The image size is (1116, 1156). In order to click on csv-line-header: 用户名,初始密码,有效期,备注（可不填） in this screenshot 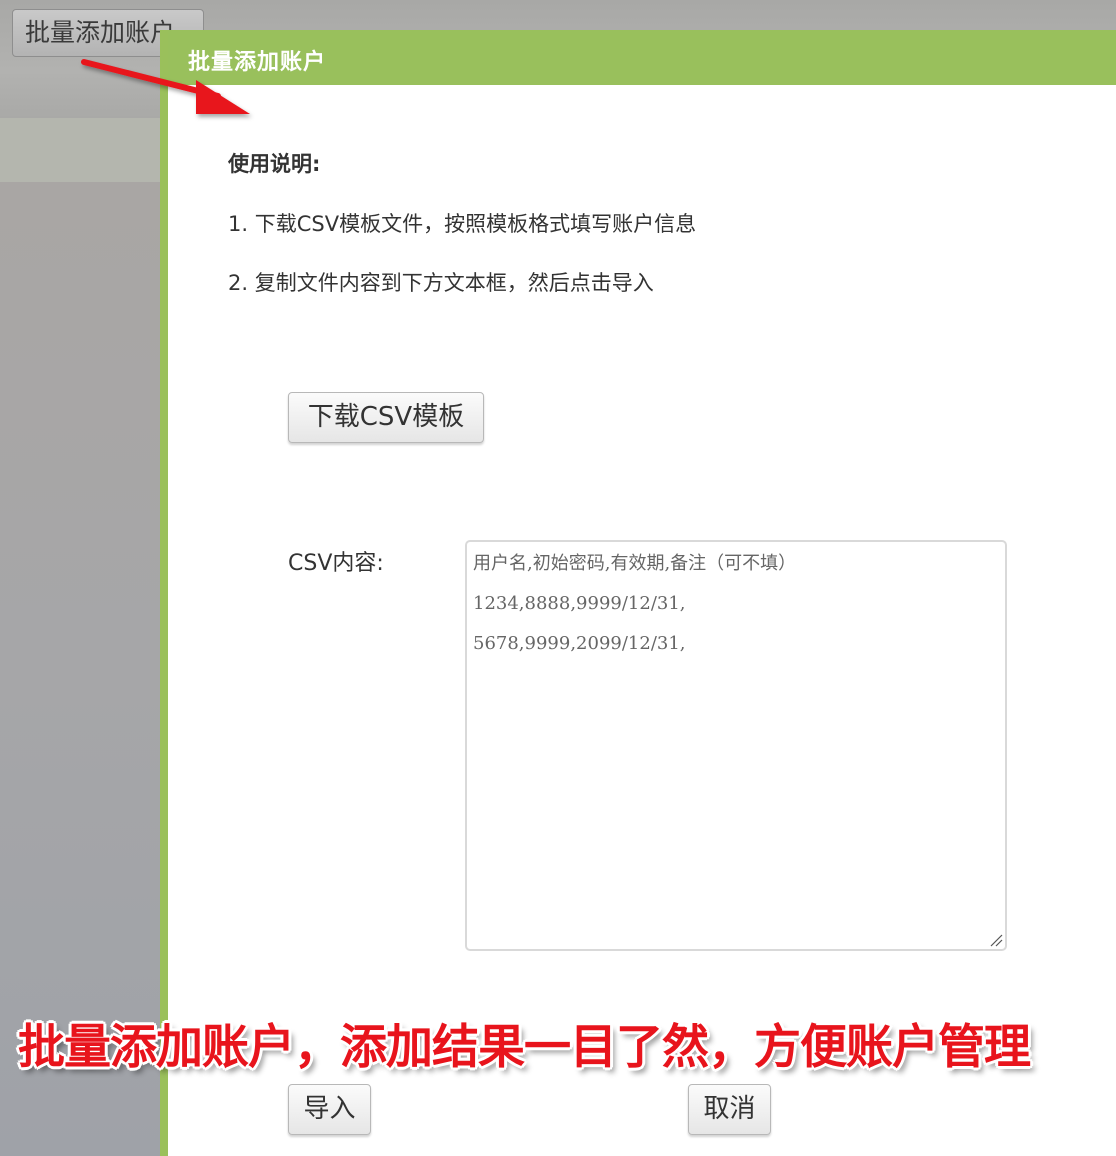, I will do `click(635, 563)`.